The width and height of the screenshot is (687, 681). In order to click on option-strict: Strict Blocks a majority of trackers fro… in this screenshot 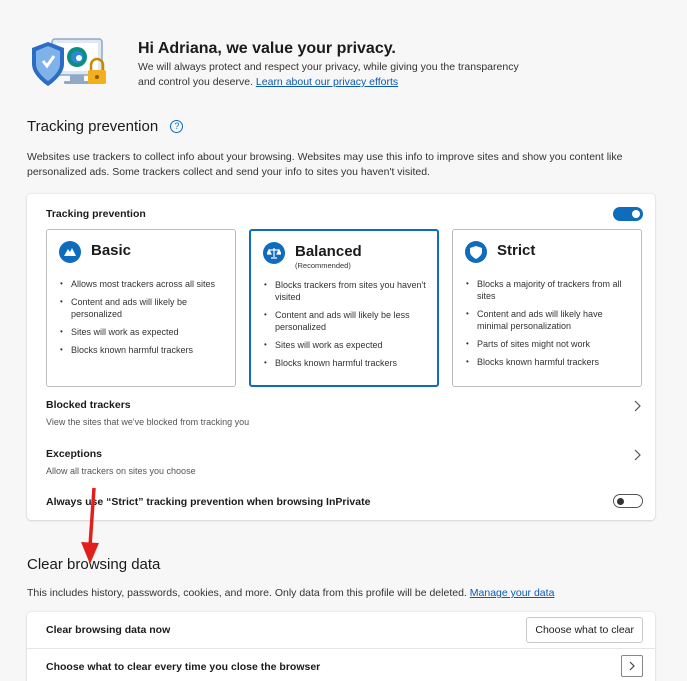, I will do `click(547, 308)`.